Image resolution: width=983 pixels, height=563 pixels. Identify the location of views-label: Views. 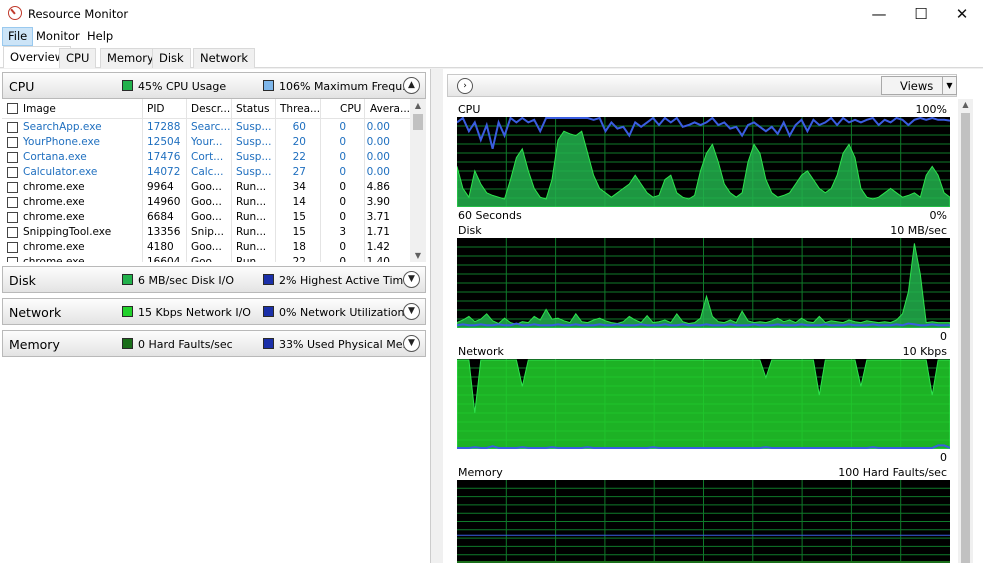
(917, 86).